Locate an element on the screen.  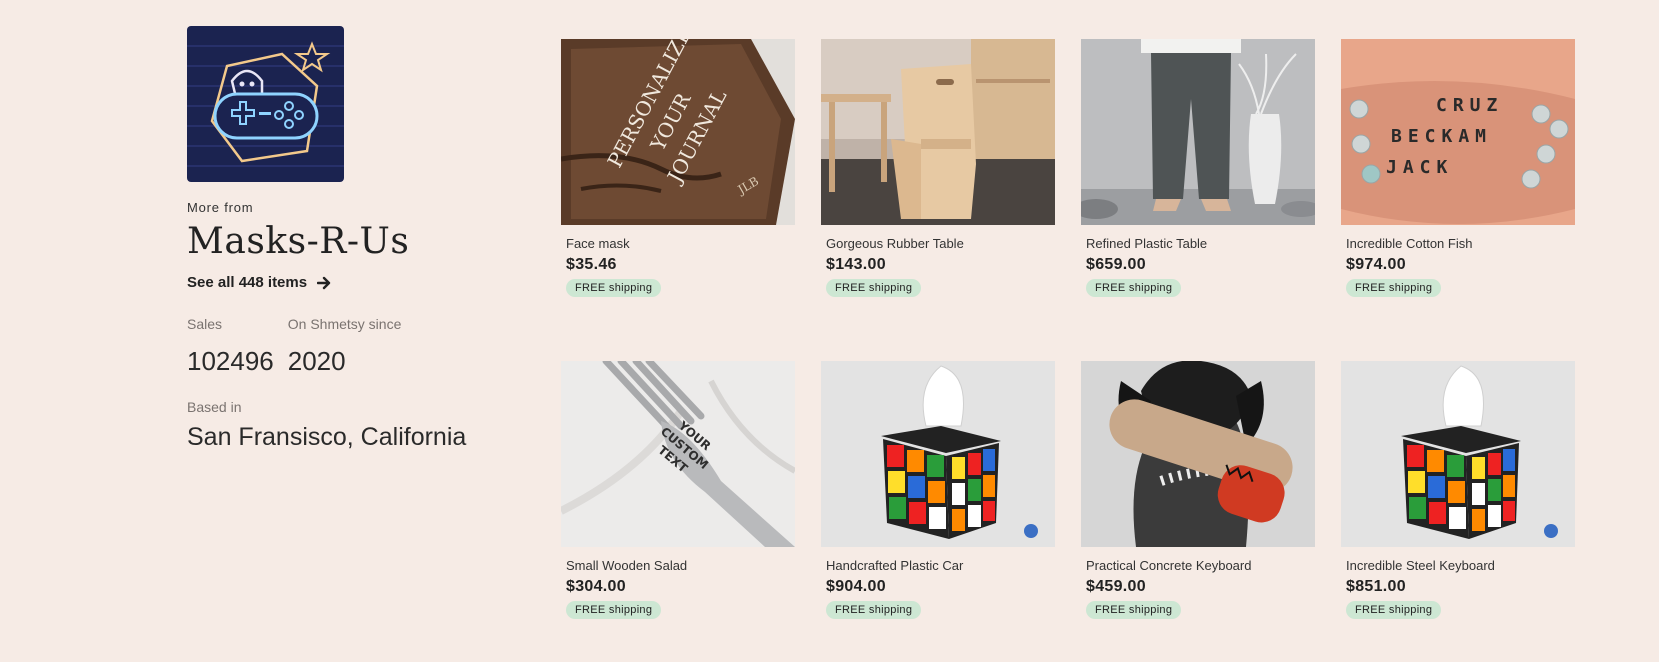
product-price: $659.00 is located at coordinates (1116, 264).